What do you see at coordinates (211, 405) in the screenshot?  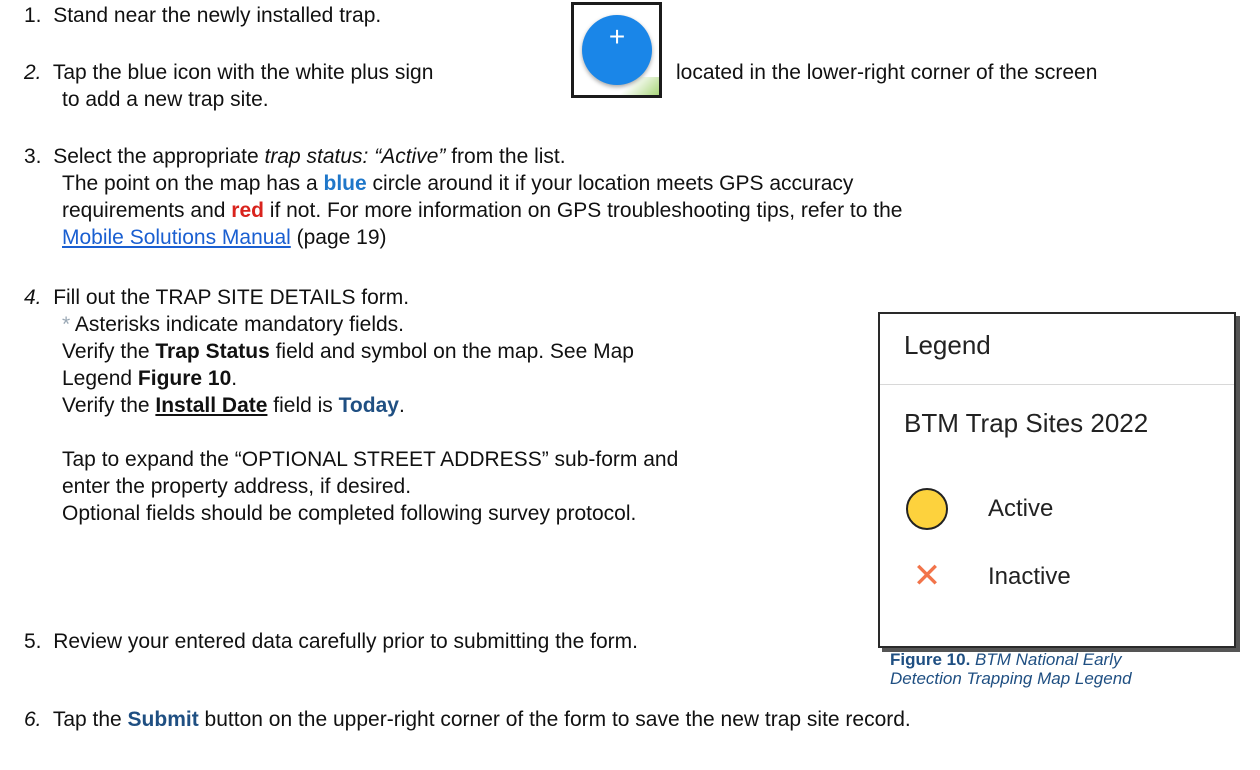 I see `install-date-field-name: Install Date` at bounding box center [211, 405].